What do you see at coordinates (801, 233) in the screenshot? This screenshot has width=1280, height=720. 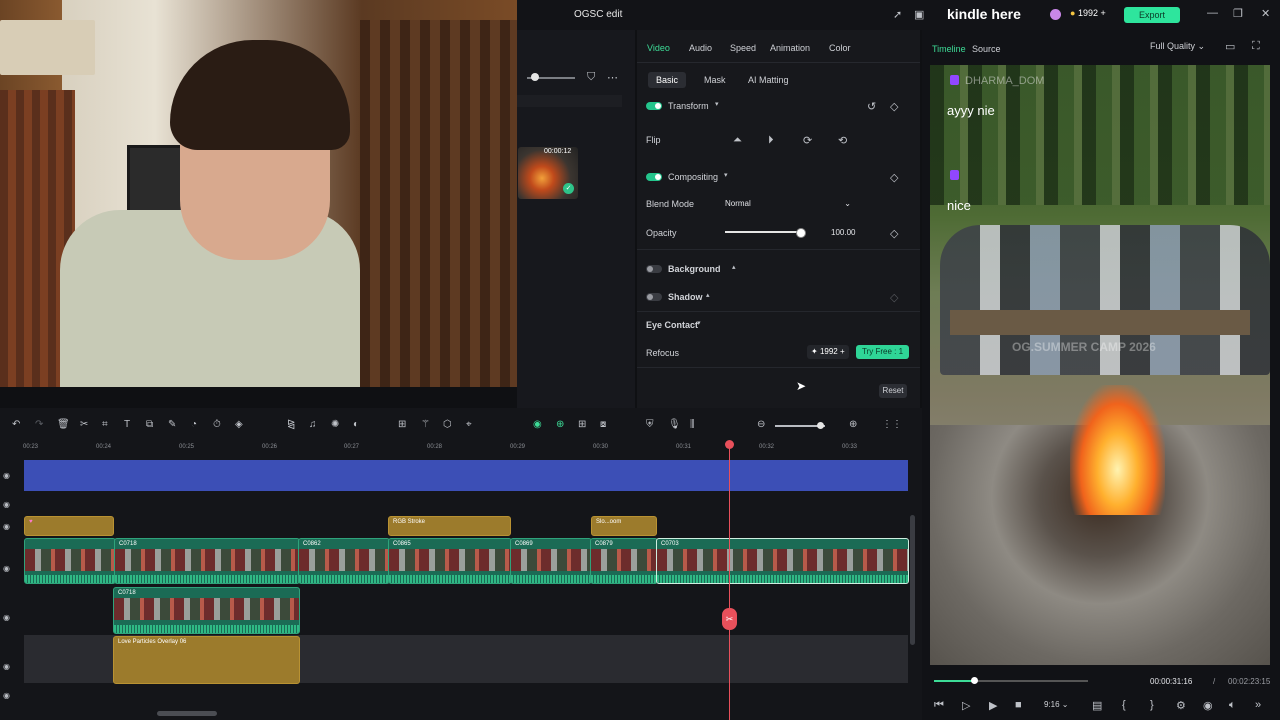 I see `opacity-slider-thumb` at bounding box center [801, 233].